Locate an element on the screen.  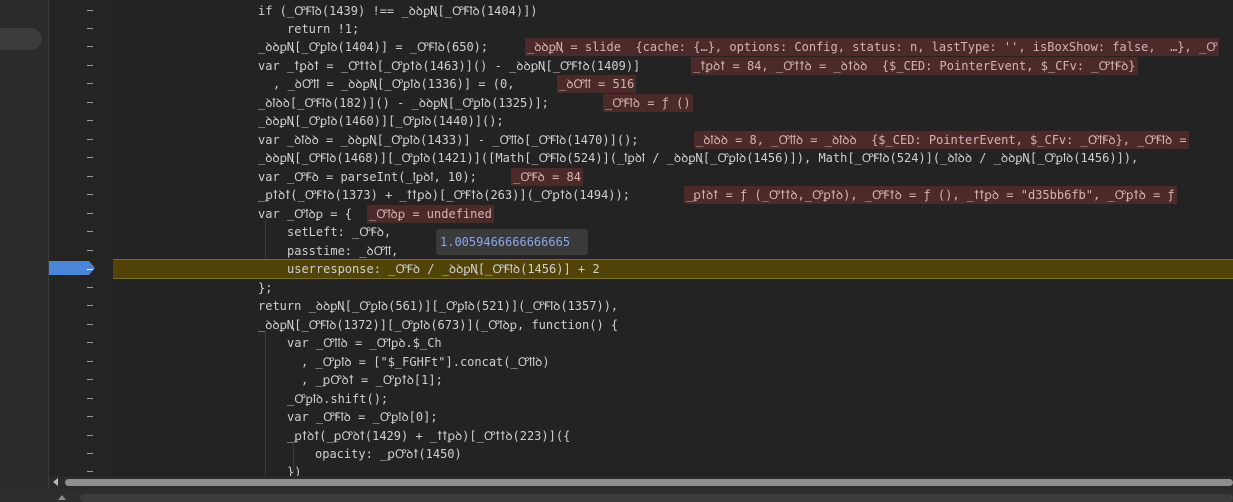
code-text: _Ꝍꝑꝉꝺ.shift(); is located at coordinates (338, 399).